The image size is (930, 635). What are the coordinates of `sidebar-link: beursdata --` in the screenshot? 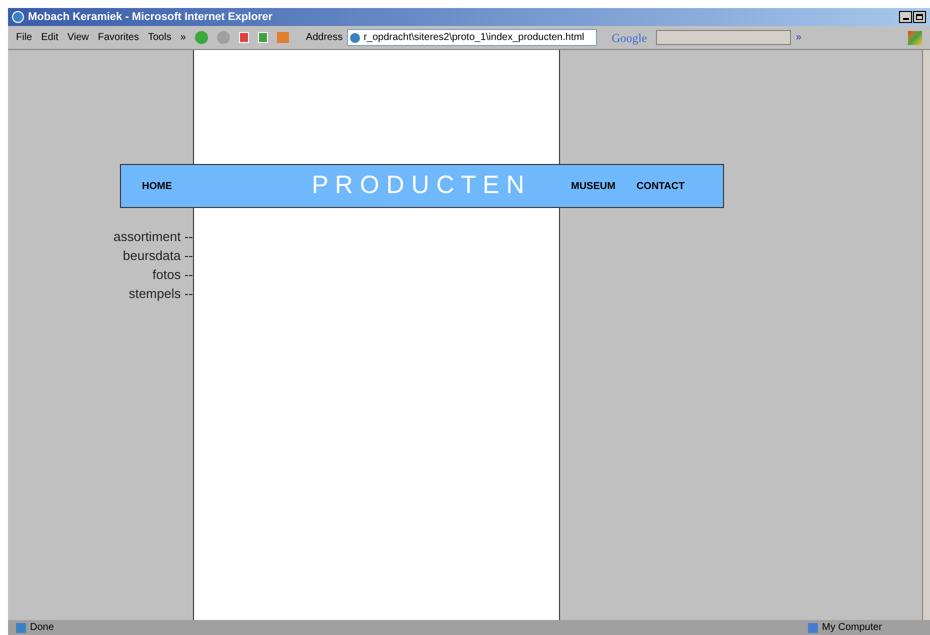 It's located at (157, 256).